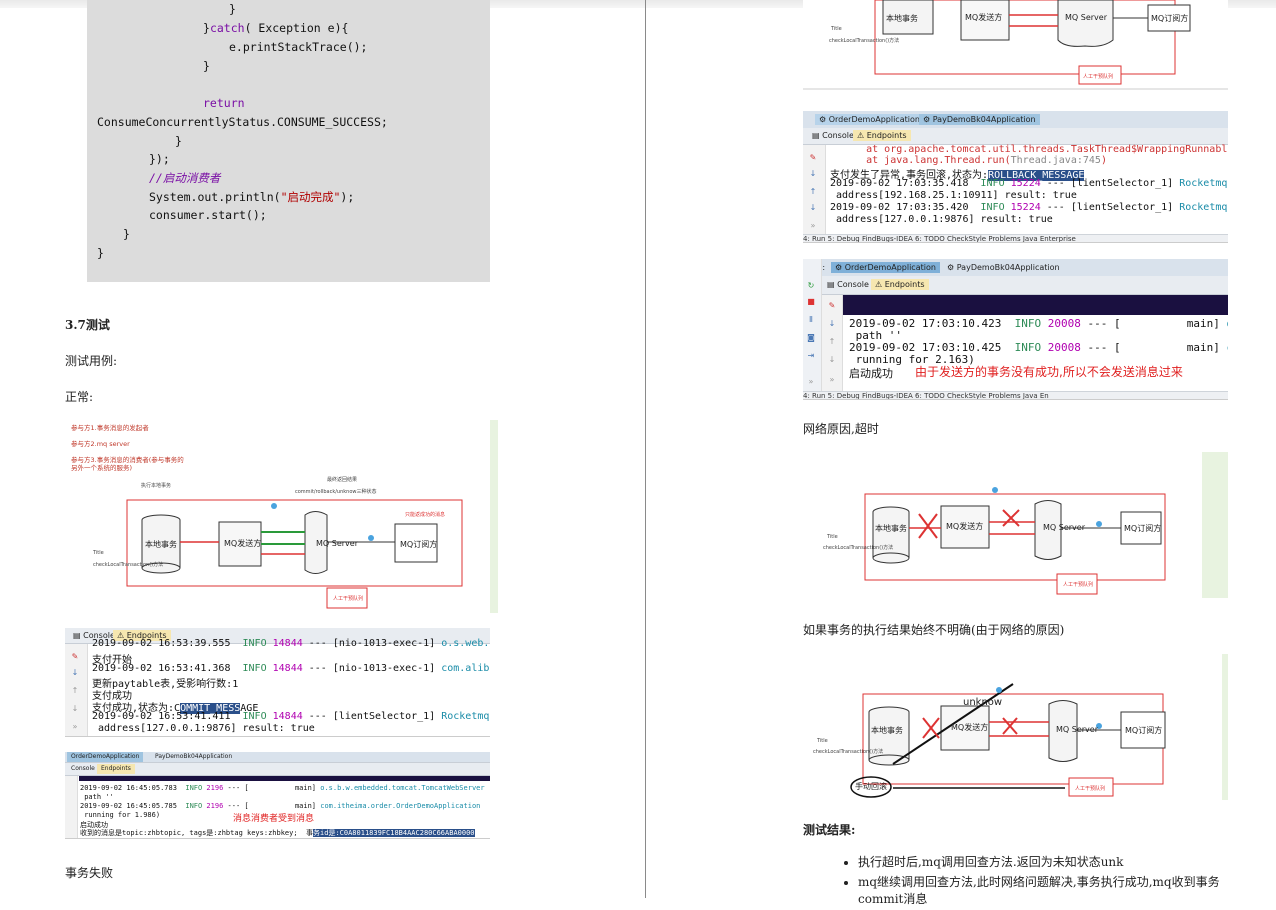 Image resolution: width=1276 pixels, height=910 pixels. Describe the element at coordinates (120, 815) in the screenshot. I see `log-line: running for 1.986)` at that location.